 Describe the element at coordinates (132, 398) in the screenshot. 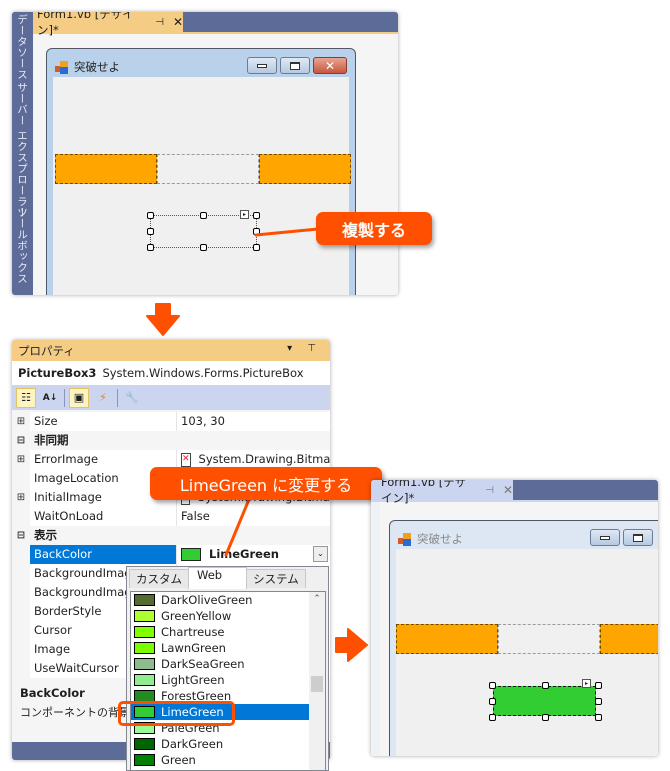

I see `property-pages-button: 🔧` at that location.